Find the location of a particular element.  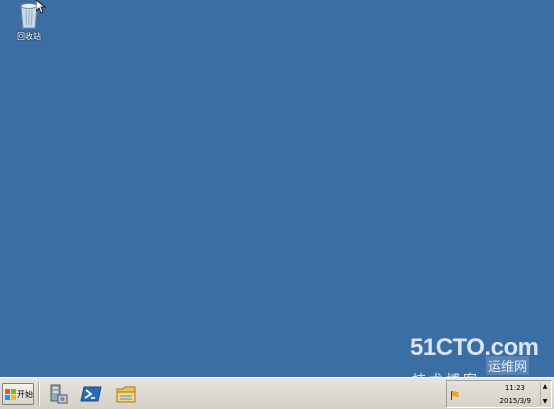

quick-launch-powershell is located at coordinates (91, 394).